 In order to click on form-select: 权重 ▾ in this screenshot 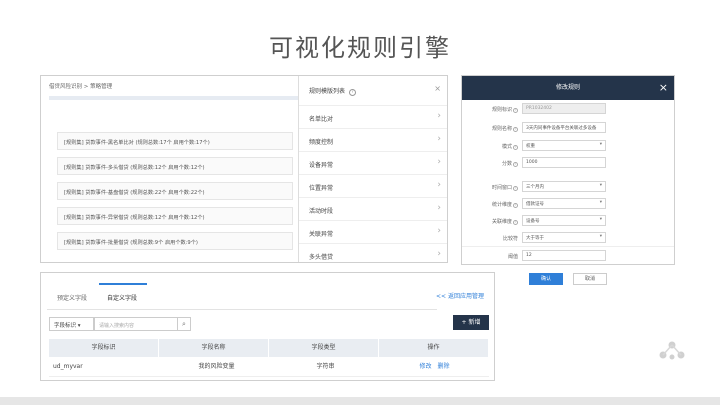, I will do `click(564, 145)`.